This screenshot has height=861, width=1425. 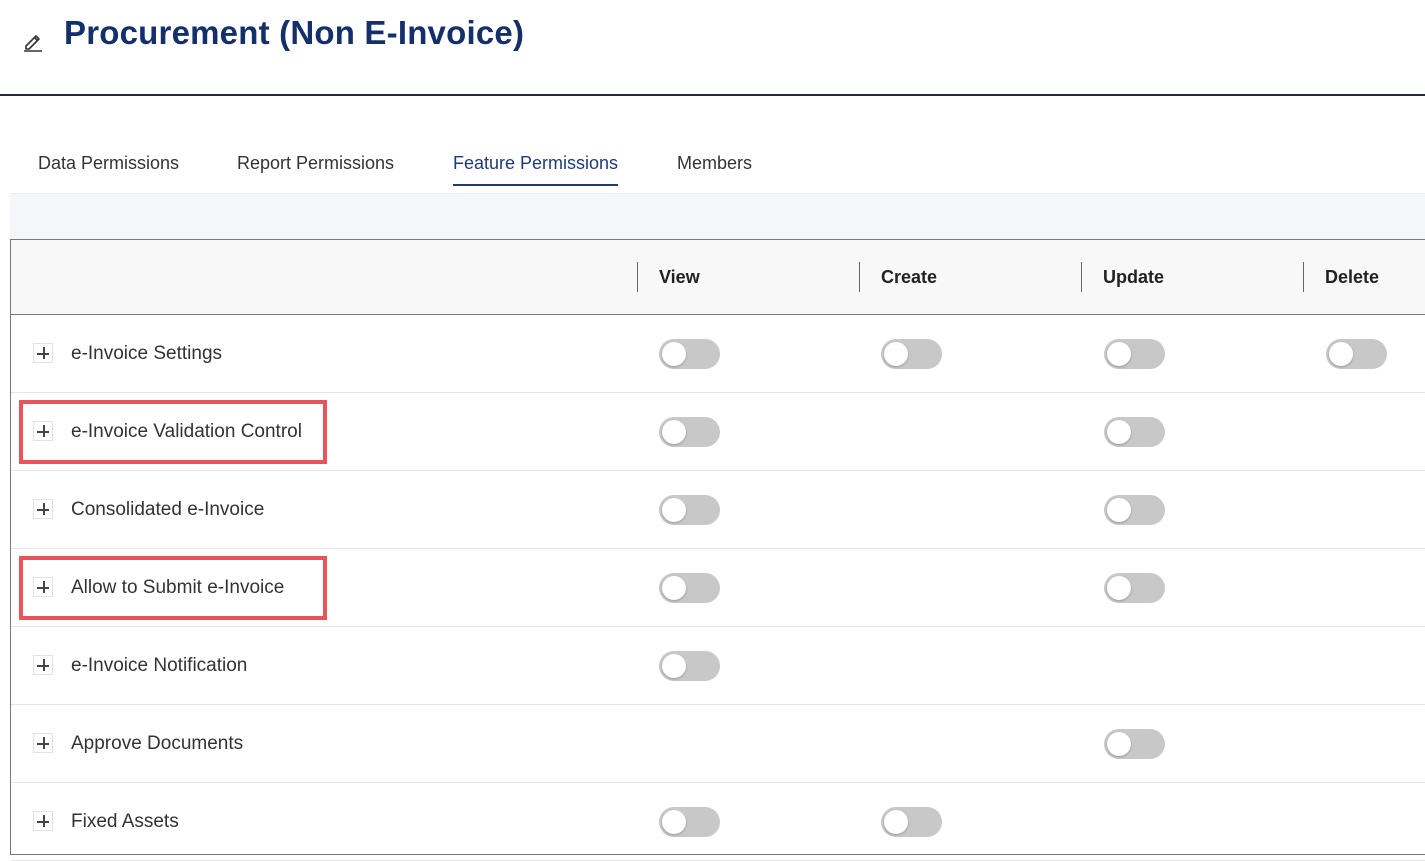 What do you see at coordinates (159, 665) in the screenshot?
I see `row-label: e-Invoice Notification` at bounding box center [159, 665].